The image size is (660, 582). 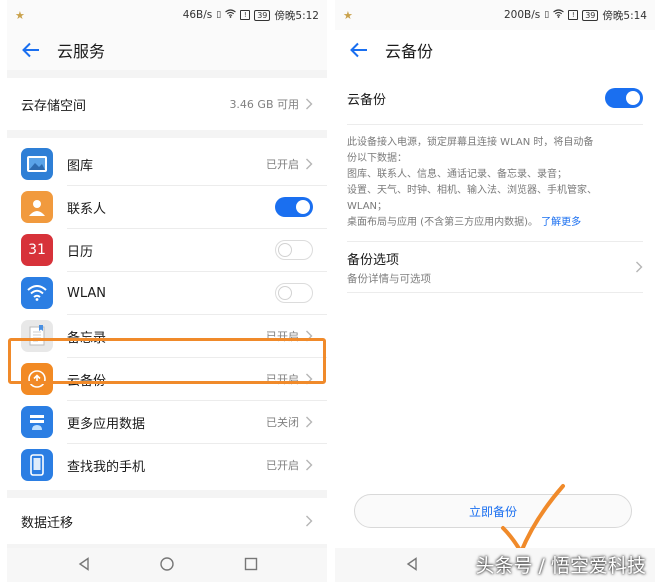 What do you see at coordinates (37, 164) in the screenshot?
I see `gallery-icon` at bounding box center [37, 164].